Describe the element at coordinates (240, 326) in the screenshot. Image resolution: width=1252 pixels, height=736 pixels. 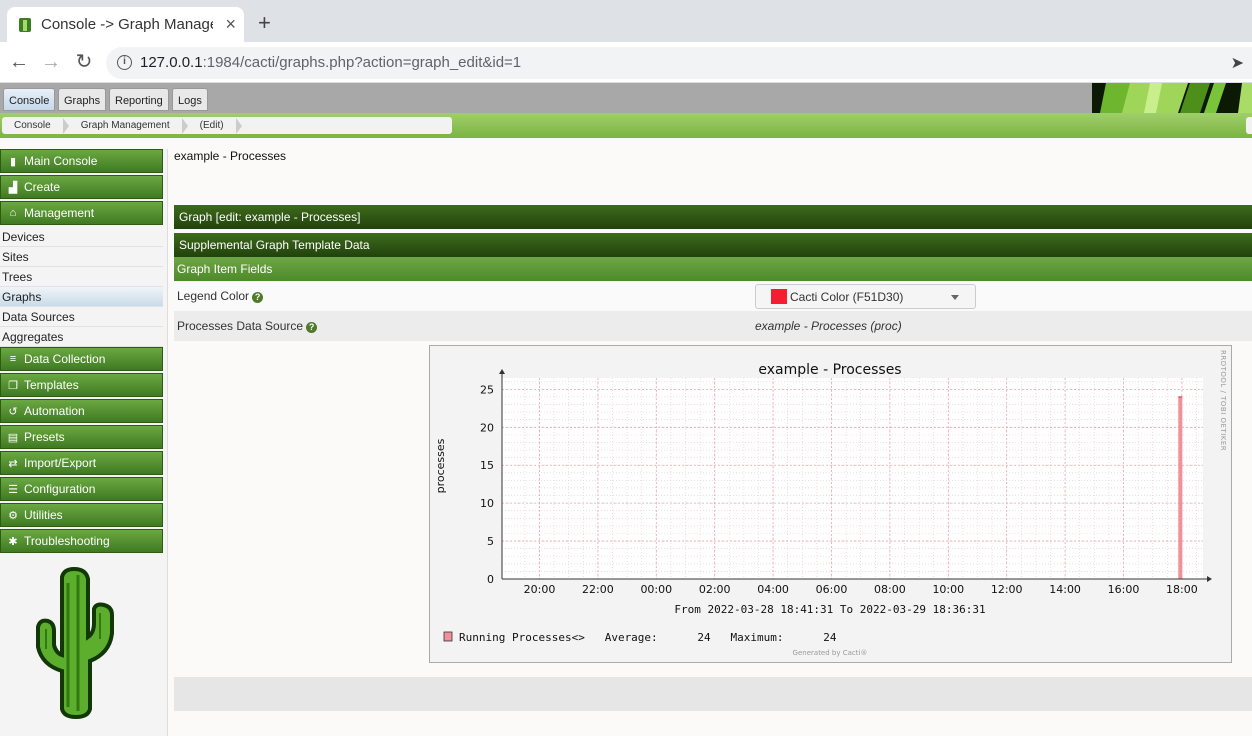
I see `data-source-label: Processes Data Source` at that location.